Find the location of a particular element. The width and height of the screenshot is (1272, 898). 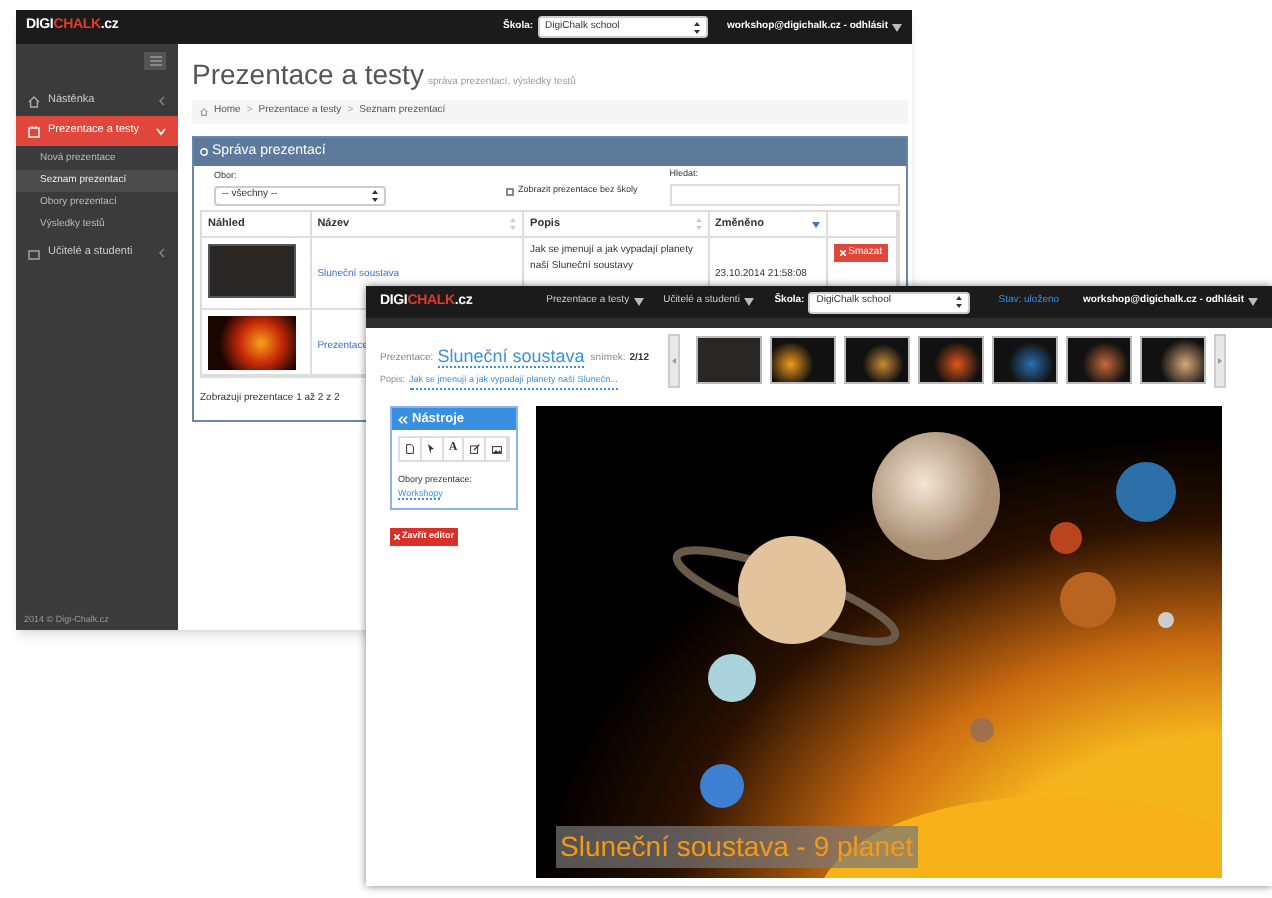

image-tool-button is located at coordinates (497, 449).